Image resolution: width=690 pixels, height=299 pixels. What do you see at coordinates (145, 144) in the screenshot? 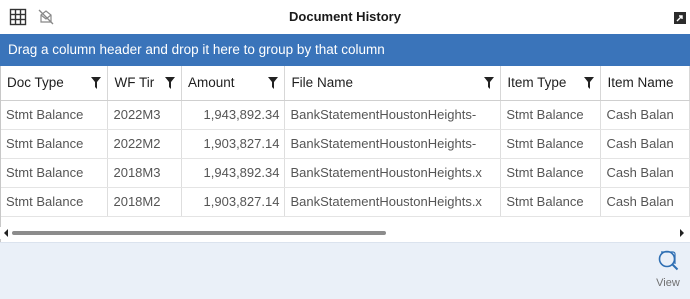
I see `cell-wf-time: 2022M2` at bounding box center [145, 144].